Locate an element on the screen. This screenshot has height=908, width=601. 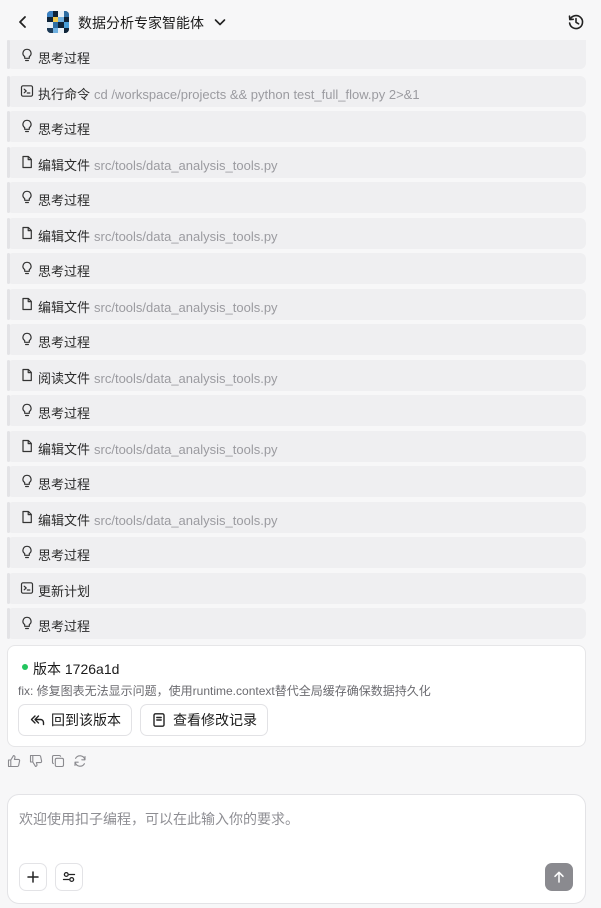
add-attachment-button is located at coordinates (33, 877).